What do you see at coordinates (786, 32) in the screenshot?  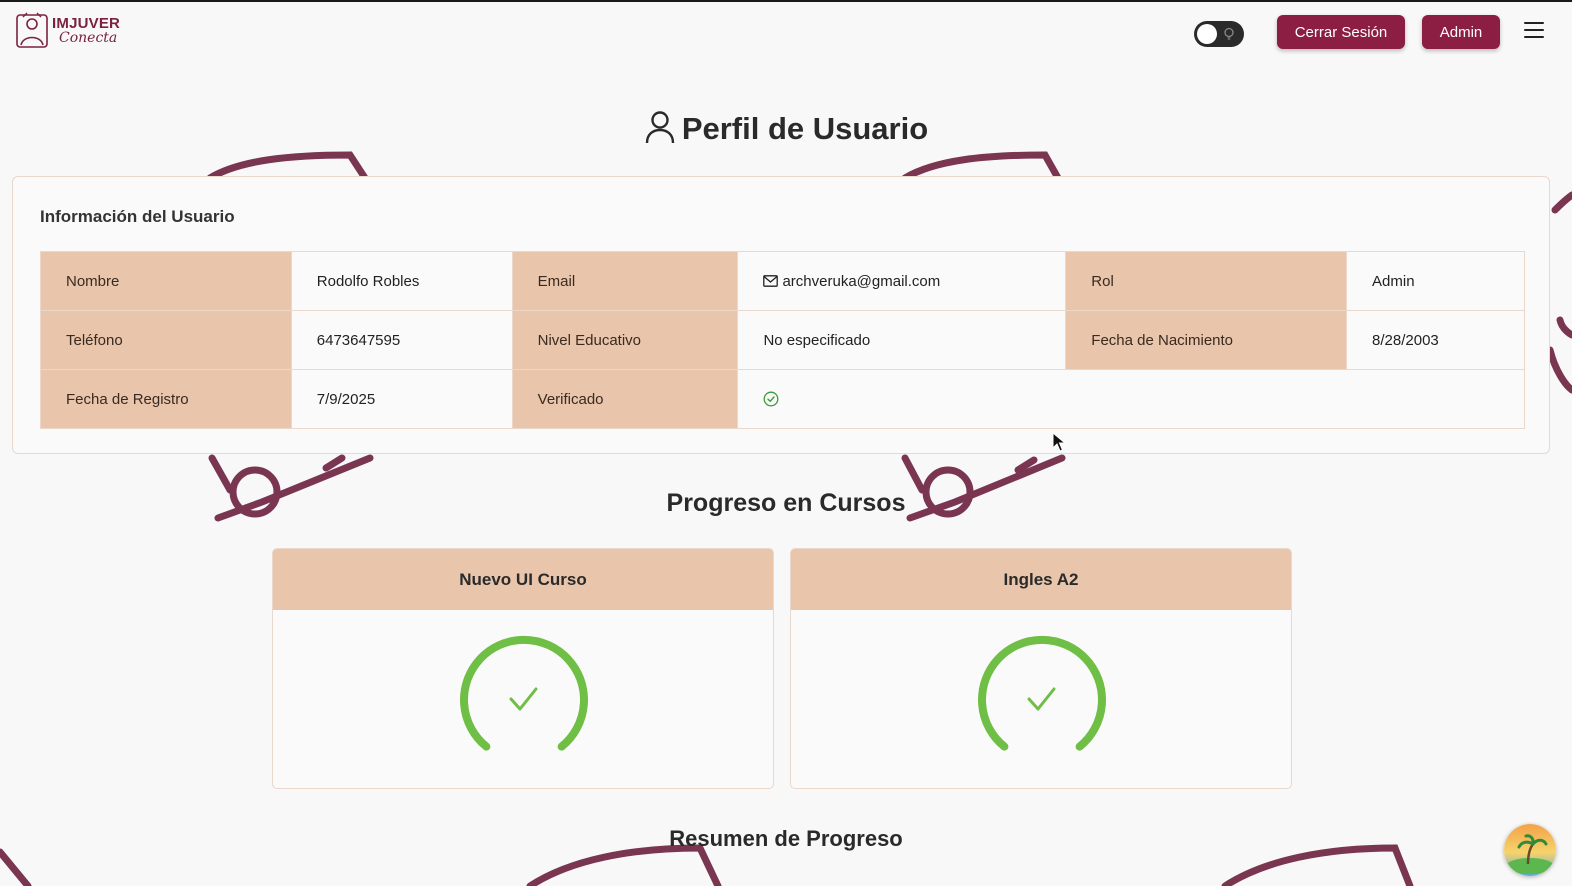 I see `top-navbar: IMJUVER Conecta Cerrar Sesión Admin` at bounding box center [786, 32].